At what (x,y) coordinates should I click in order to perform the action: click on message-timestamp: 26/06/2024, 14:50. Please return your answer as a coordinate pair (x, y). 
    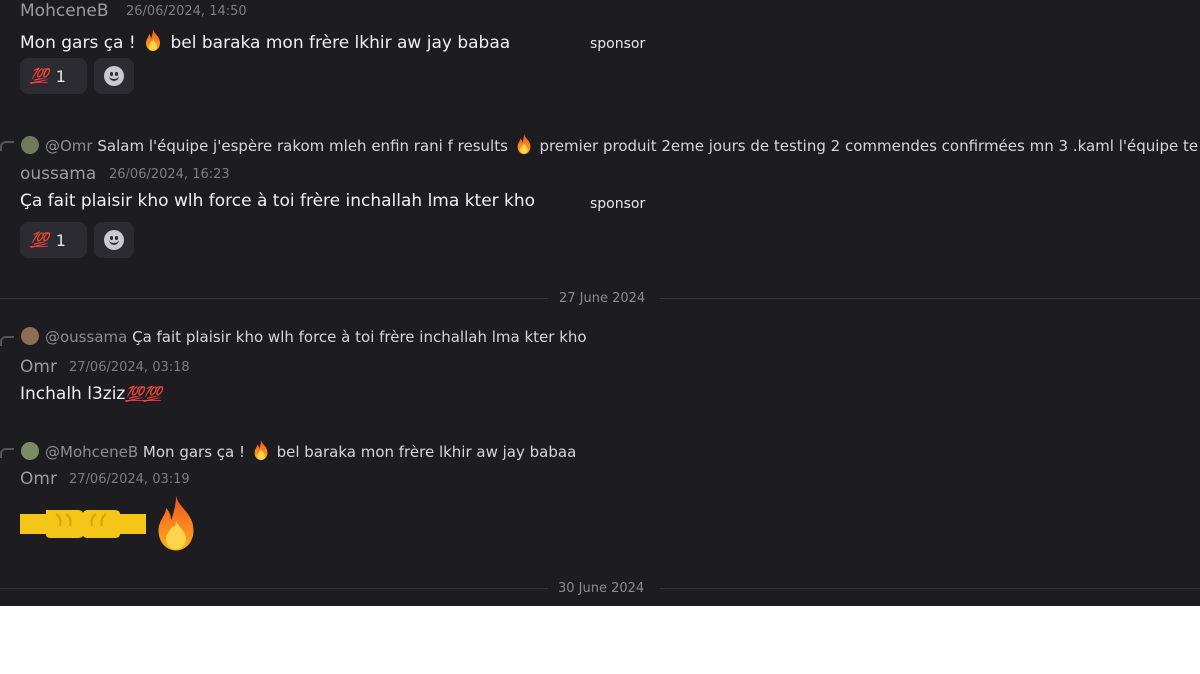
    Looking at the image, I should click on (186, 11).